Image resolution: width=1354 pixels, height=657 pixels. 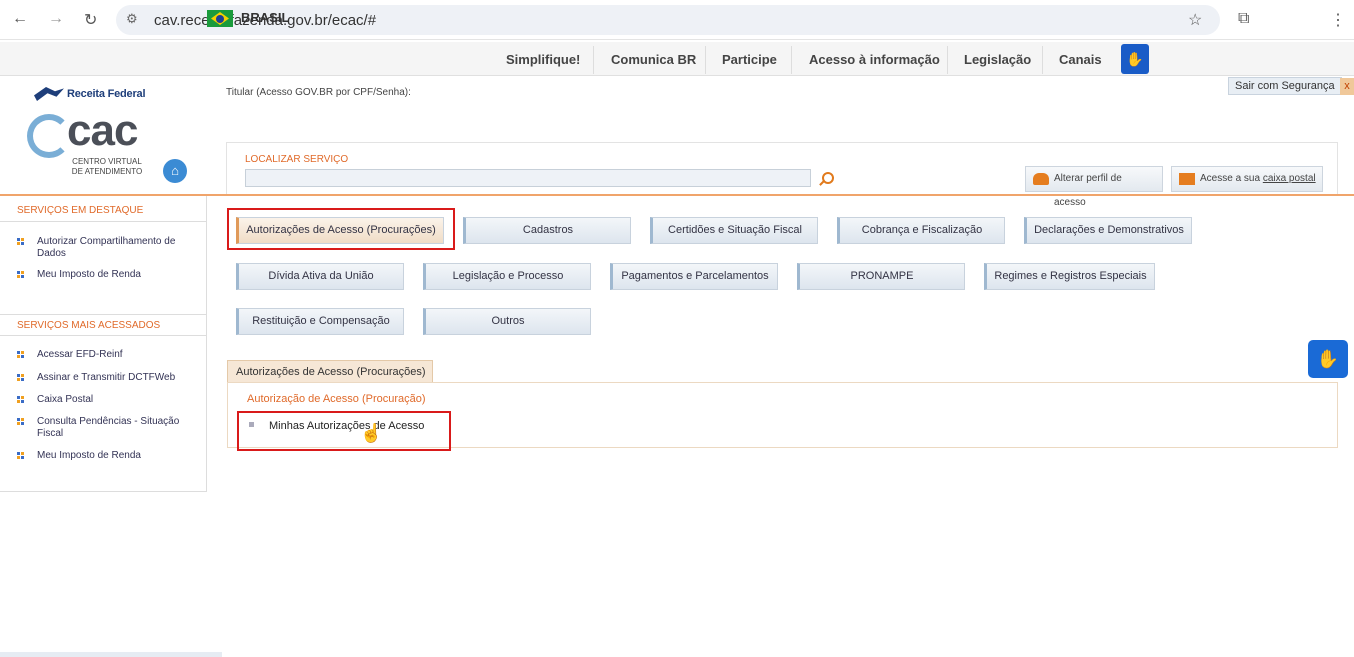 What do you see at coordinates (320, 276) in the screenshot?
I see `category-divida-ativa: Dívida Ativa da União` at bounding box center [320, 276].